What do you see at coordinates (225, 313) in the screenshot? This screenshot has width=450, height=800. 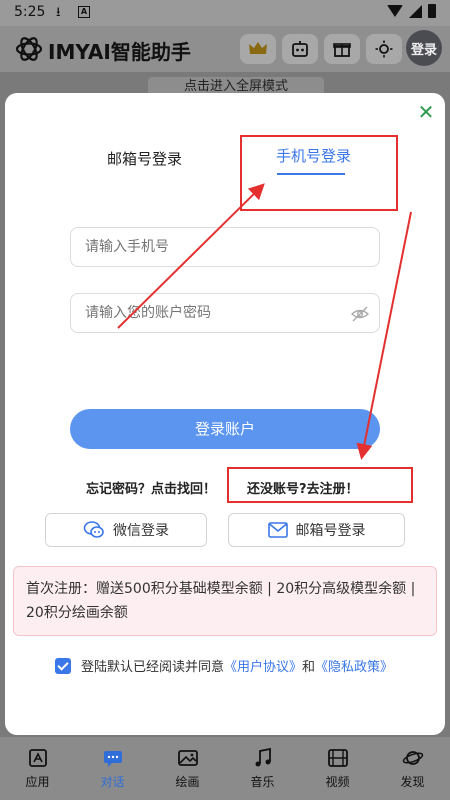 I see `password-input` at bounding box center [225, 313].